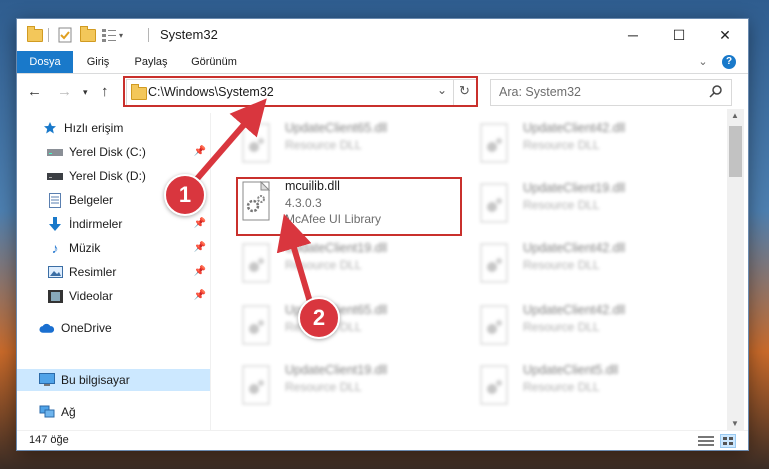 The width and height of the screenshot is (769, 469). What do you see at coordinates (214, 62) in the screenshot?
I see `tab-view: Görünüm` at bounding box center [214, 62].